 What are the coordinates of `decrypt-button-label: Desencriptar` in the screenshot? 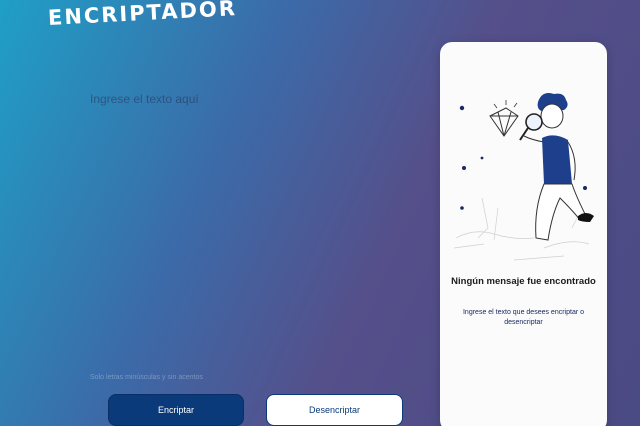 It's located at (334, 410).